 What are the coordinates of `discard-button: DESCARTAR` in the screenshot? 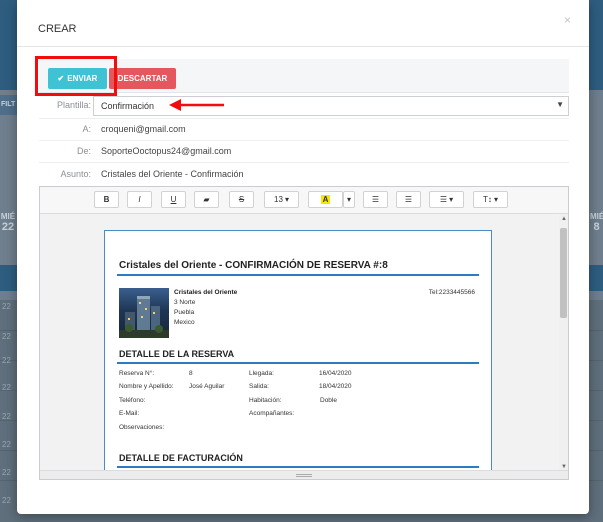 It's located at (142, 78).